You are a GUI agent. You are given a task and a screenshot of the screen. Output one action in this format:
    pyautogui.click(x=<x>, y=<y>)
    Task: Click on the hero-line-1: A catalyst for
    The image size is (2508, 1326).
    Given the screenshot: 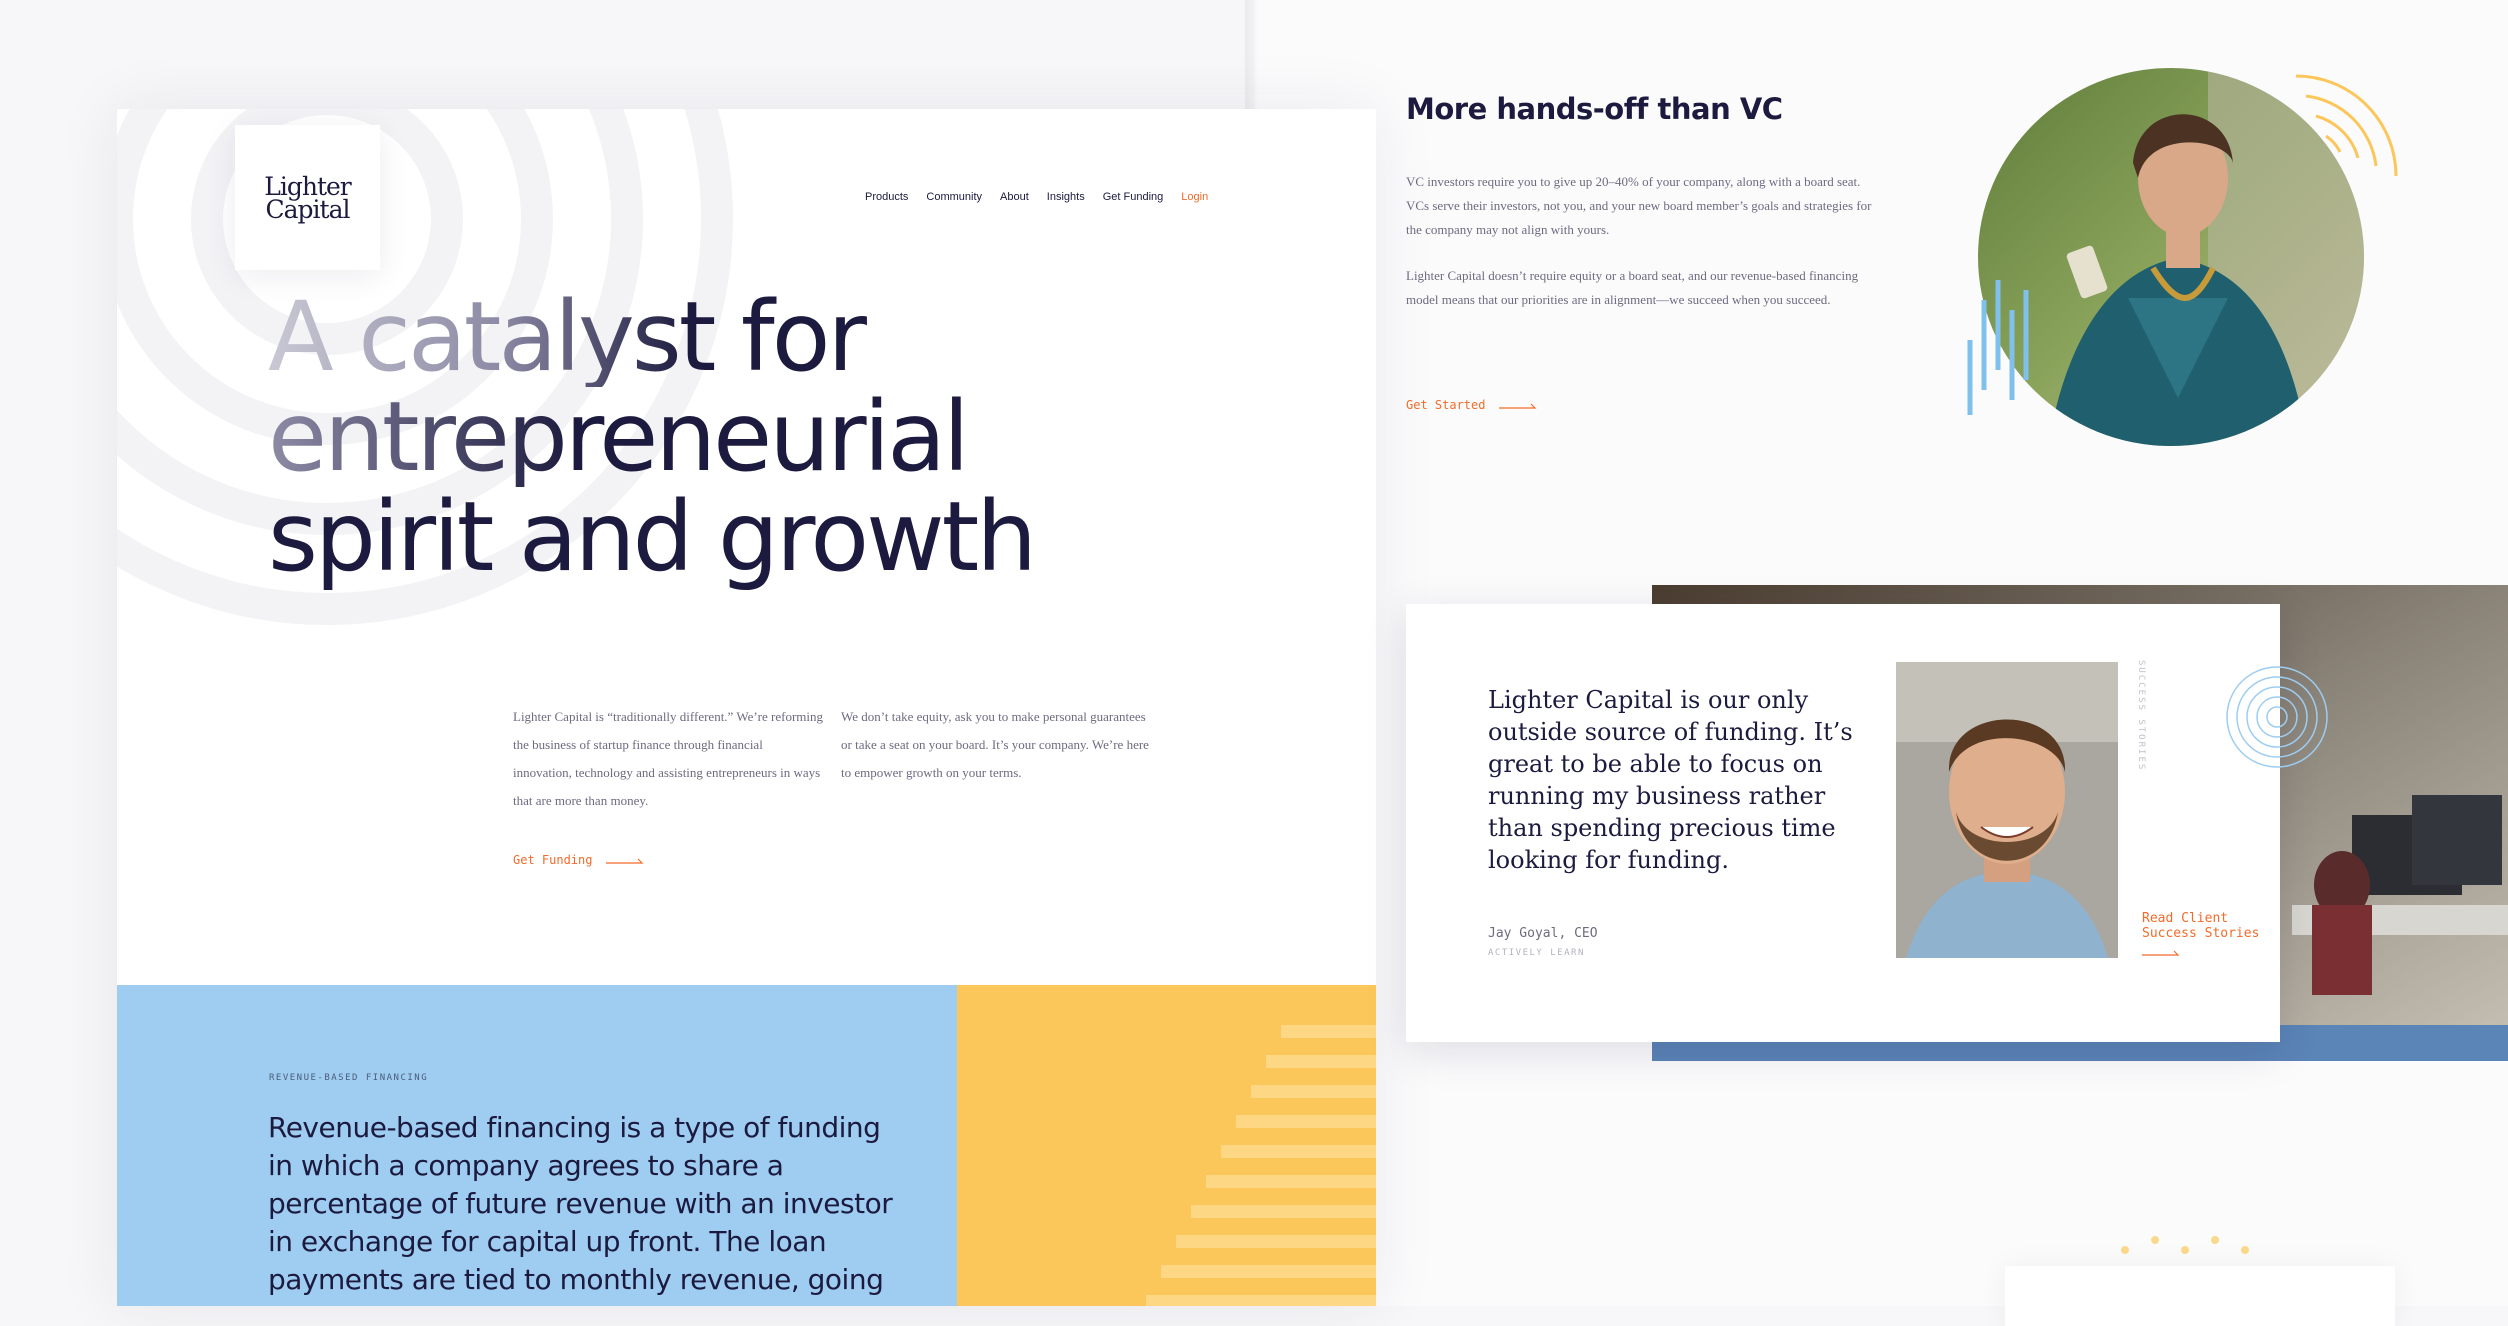 What is the action you would take?
    pyautogui.click(x=651, y=337)
    